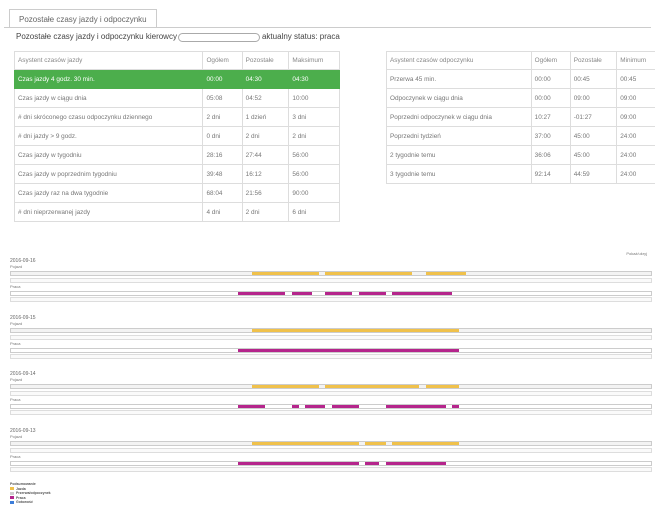 This screenshot has height=511, width=655. I want to click on legend-item-ready: Gotowość, so click(30, 502).